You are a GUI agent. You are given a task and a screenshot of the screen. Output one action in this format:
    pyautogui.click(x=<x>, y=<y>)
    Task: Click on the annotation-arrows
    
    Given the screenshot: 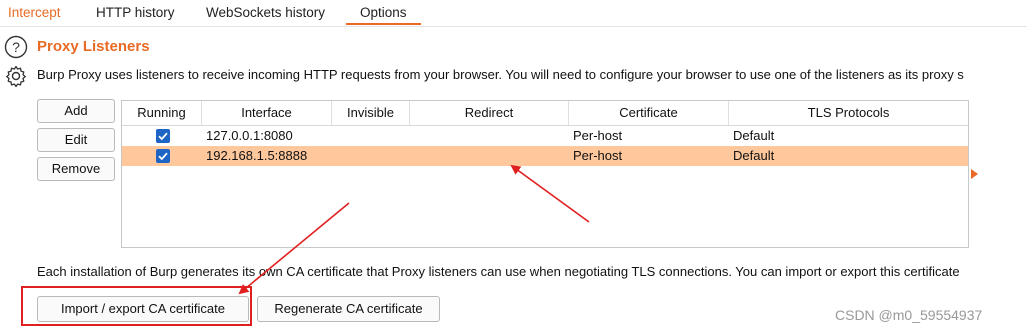 What is the action you would take?
    pyautogui.click(x=414, y=229)
    